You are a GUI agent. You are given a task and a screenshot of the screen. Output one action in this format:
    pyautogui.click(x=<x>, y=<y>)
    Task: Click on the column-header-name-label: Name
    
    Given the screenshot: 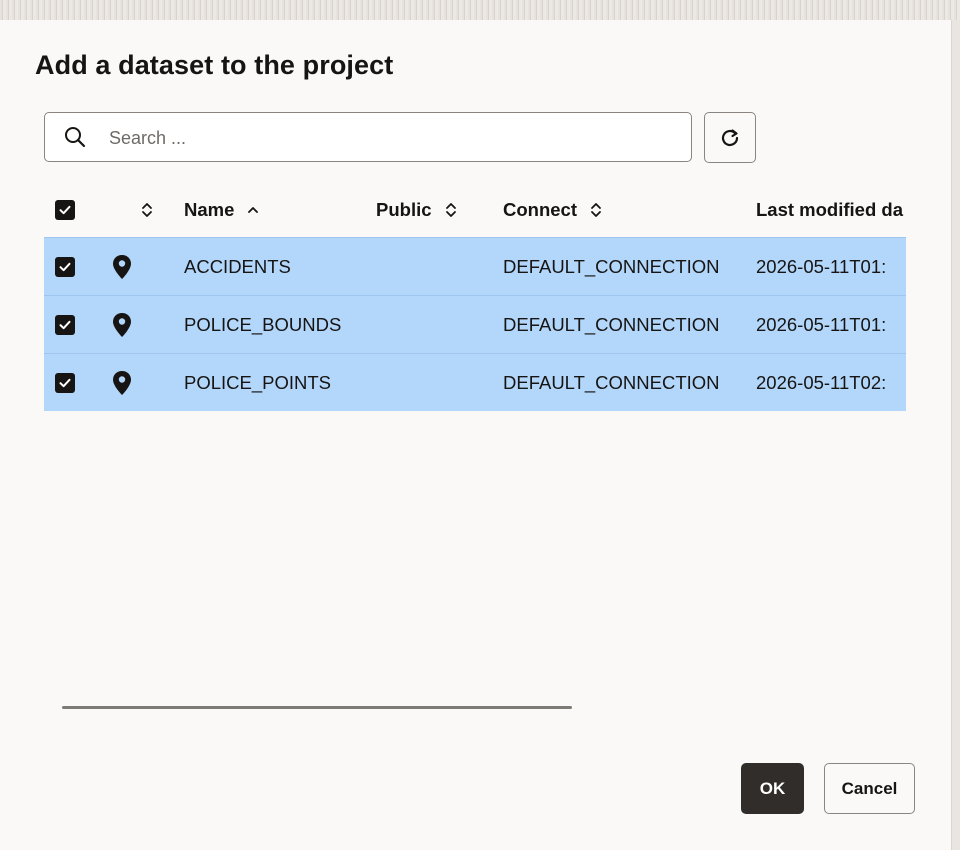 What is the action you would take?
    pyautogui.click(x=209, y=209)
    